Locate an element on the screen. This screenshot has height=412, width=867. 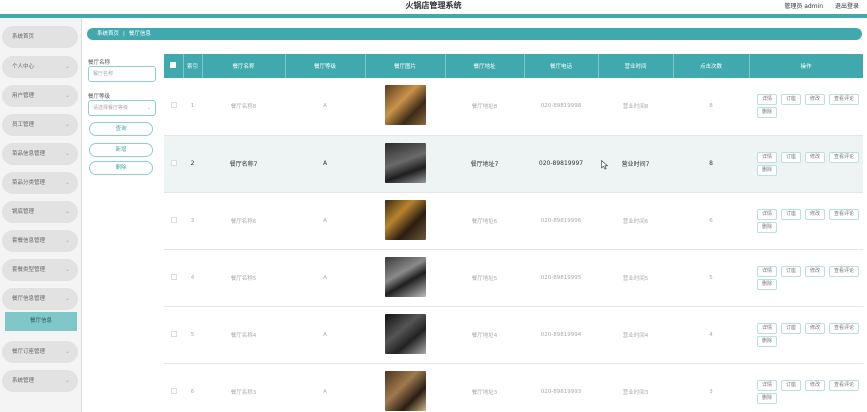
restaurant-phone: 020-89819998 is located at coordinates (561, 107).